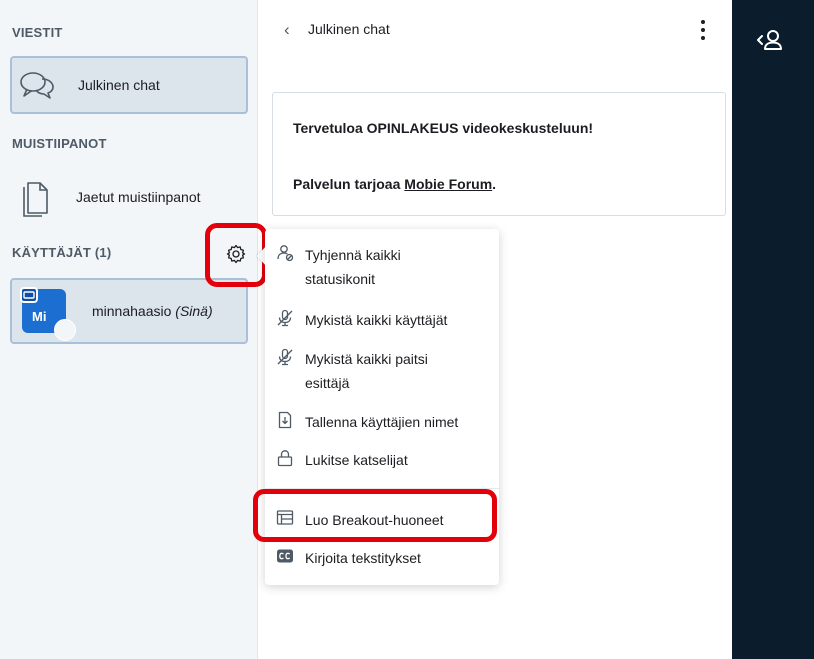  Describe the element at coordinates (366, 359) in the screenshot. I see `menu-item-label-line1: Mykistä kaikki paitsi` at that location.